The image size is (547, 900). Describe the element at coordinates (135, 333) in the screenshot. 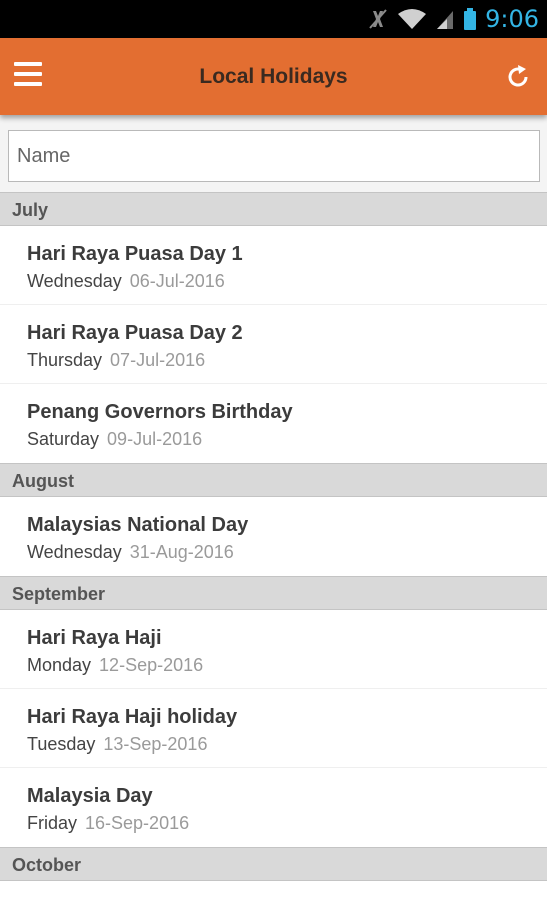

I see `holiday-name: Hari Raya Puasa Day 2` at that location.